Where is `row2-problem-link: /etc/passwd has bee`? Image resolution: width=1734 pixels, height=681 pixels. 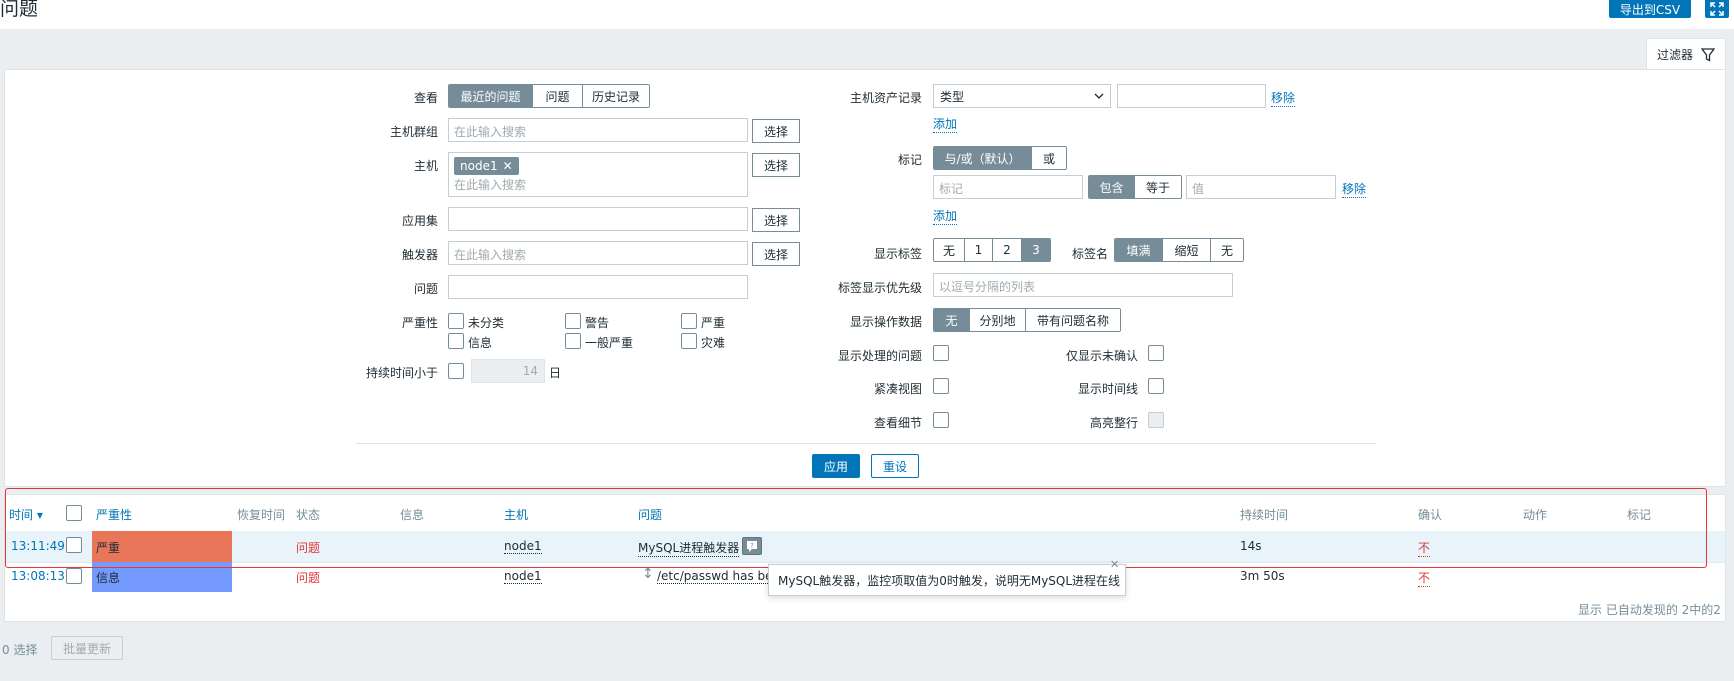 row2-problem-link: /etc/passwd has bee is located at coordinates (718, 576).